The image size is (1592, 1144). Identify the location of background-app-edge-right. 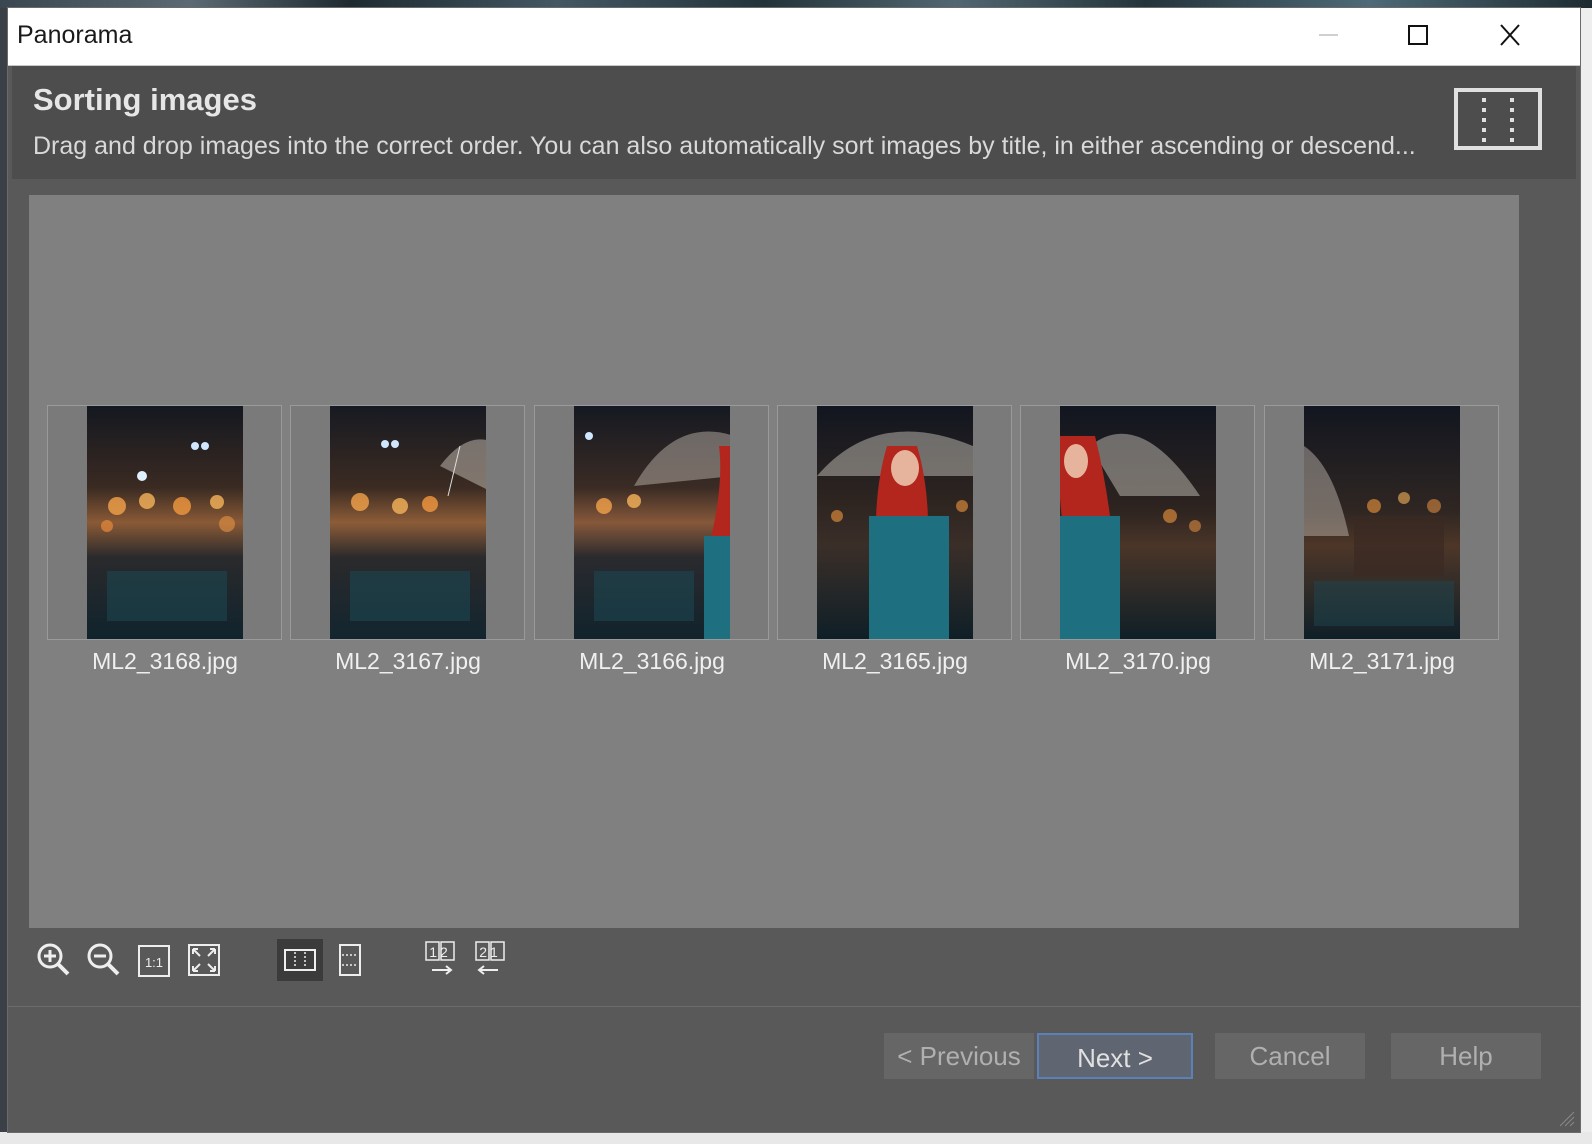
(1586, 576).